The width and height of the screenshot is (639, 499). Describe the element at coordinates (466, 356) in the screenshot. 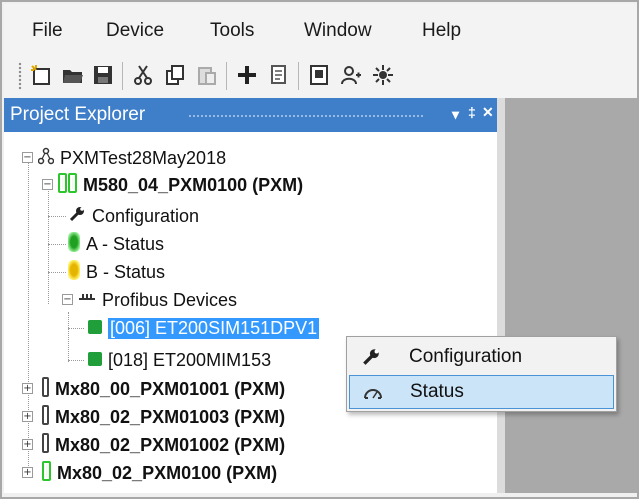

I see `context-menu-label: Configuration` at that location.